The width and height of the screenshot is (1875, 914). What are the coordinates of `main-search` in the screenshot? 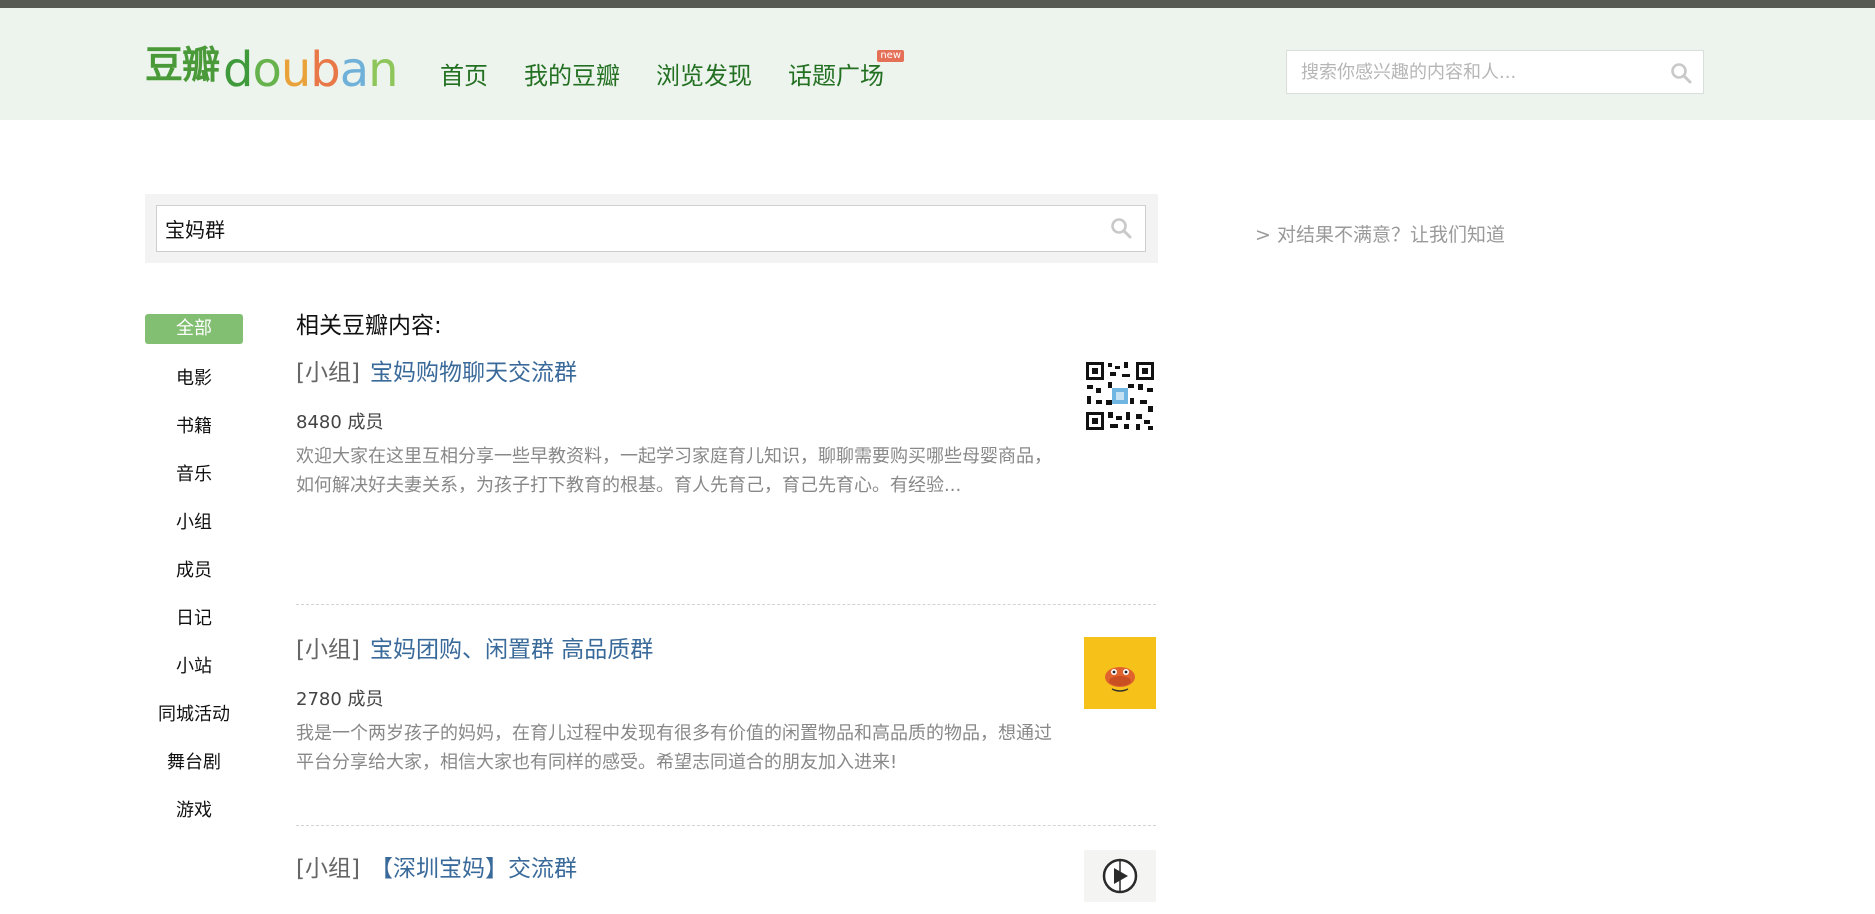 It's located at (651, 228).